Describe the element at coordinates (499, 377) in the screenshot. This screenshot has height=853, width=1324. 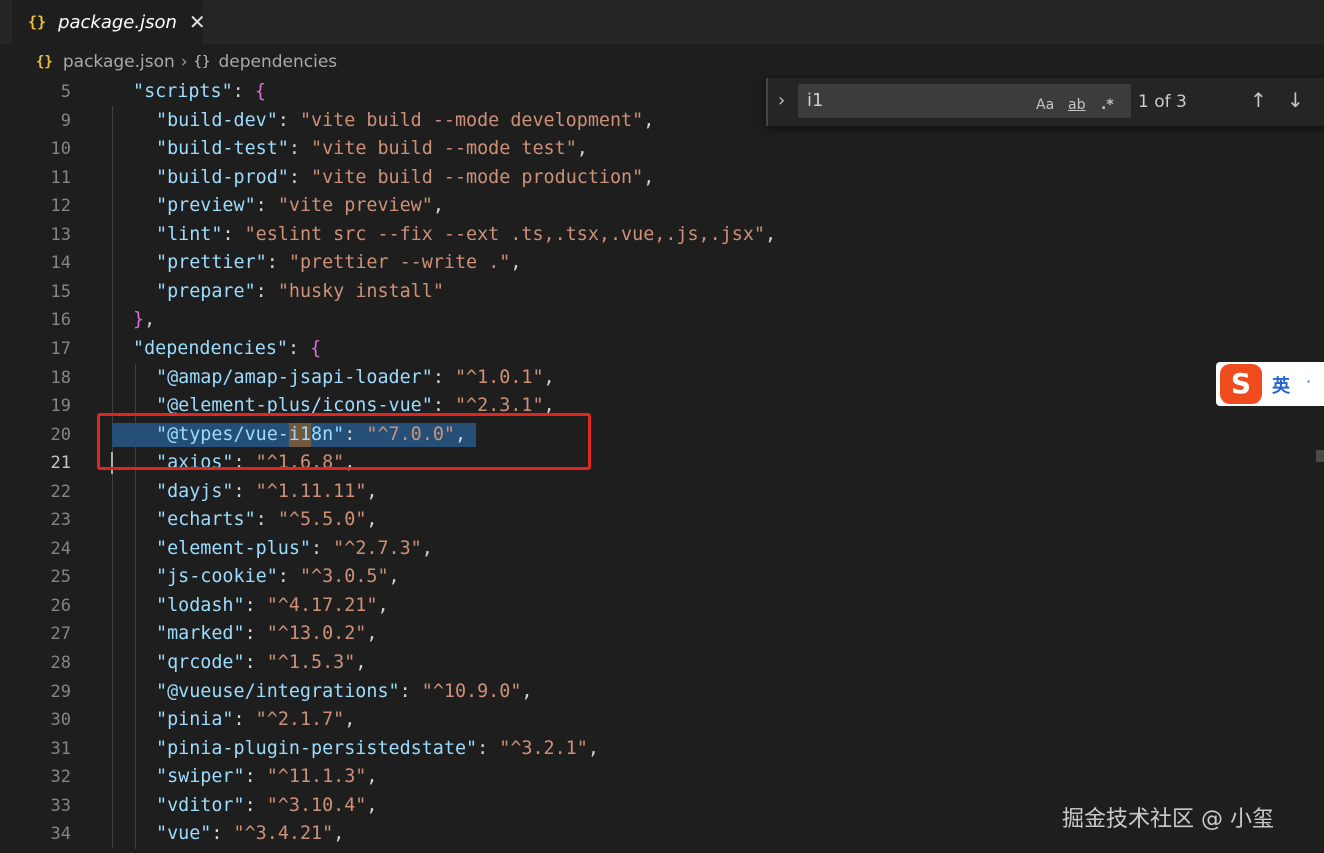
I see `json-value: "^1.0.1"` at that location.